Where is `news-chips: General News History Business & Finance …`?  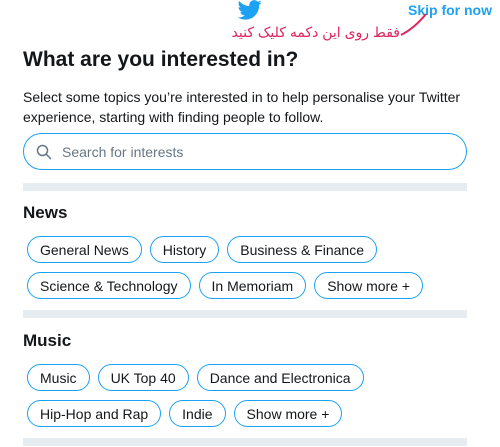 news-chips: General News History Business & Finance … is located at coordinates (247, 272).